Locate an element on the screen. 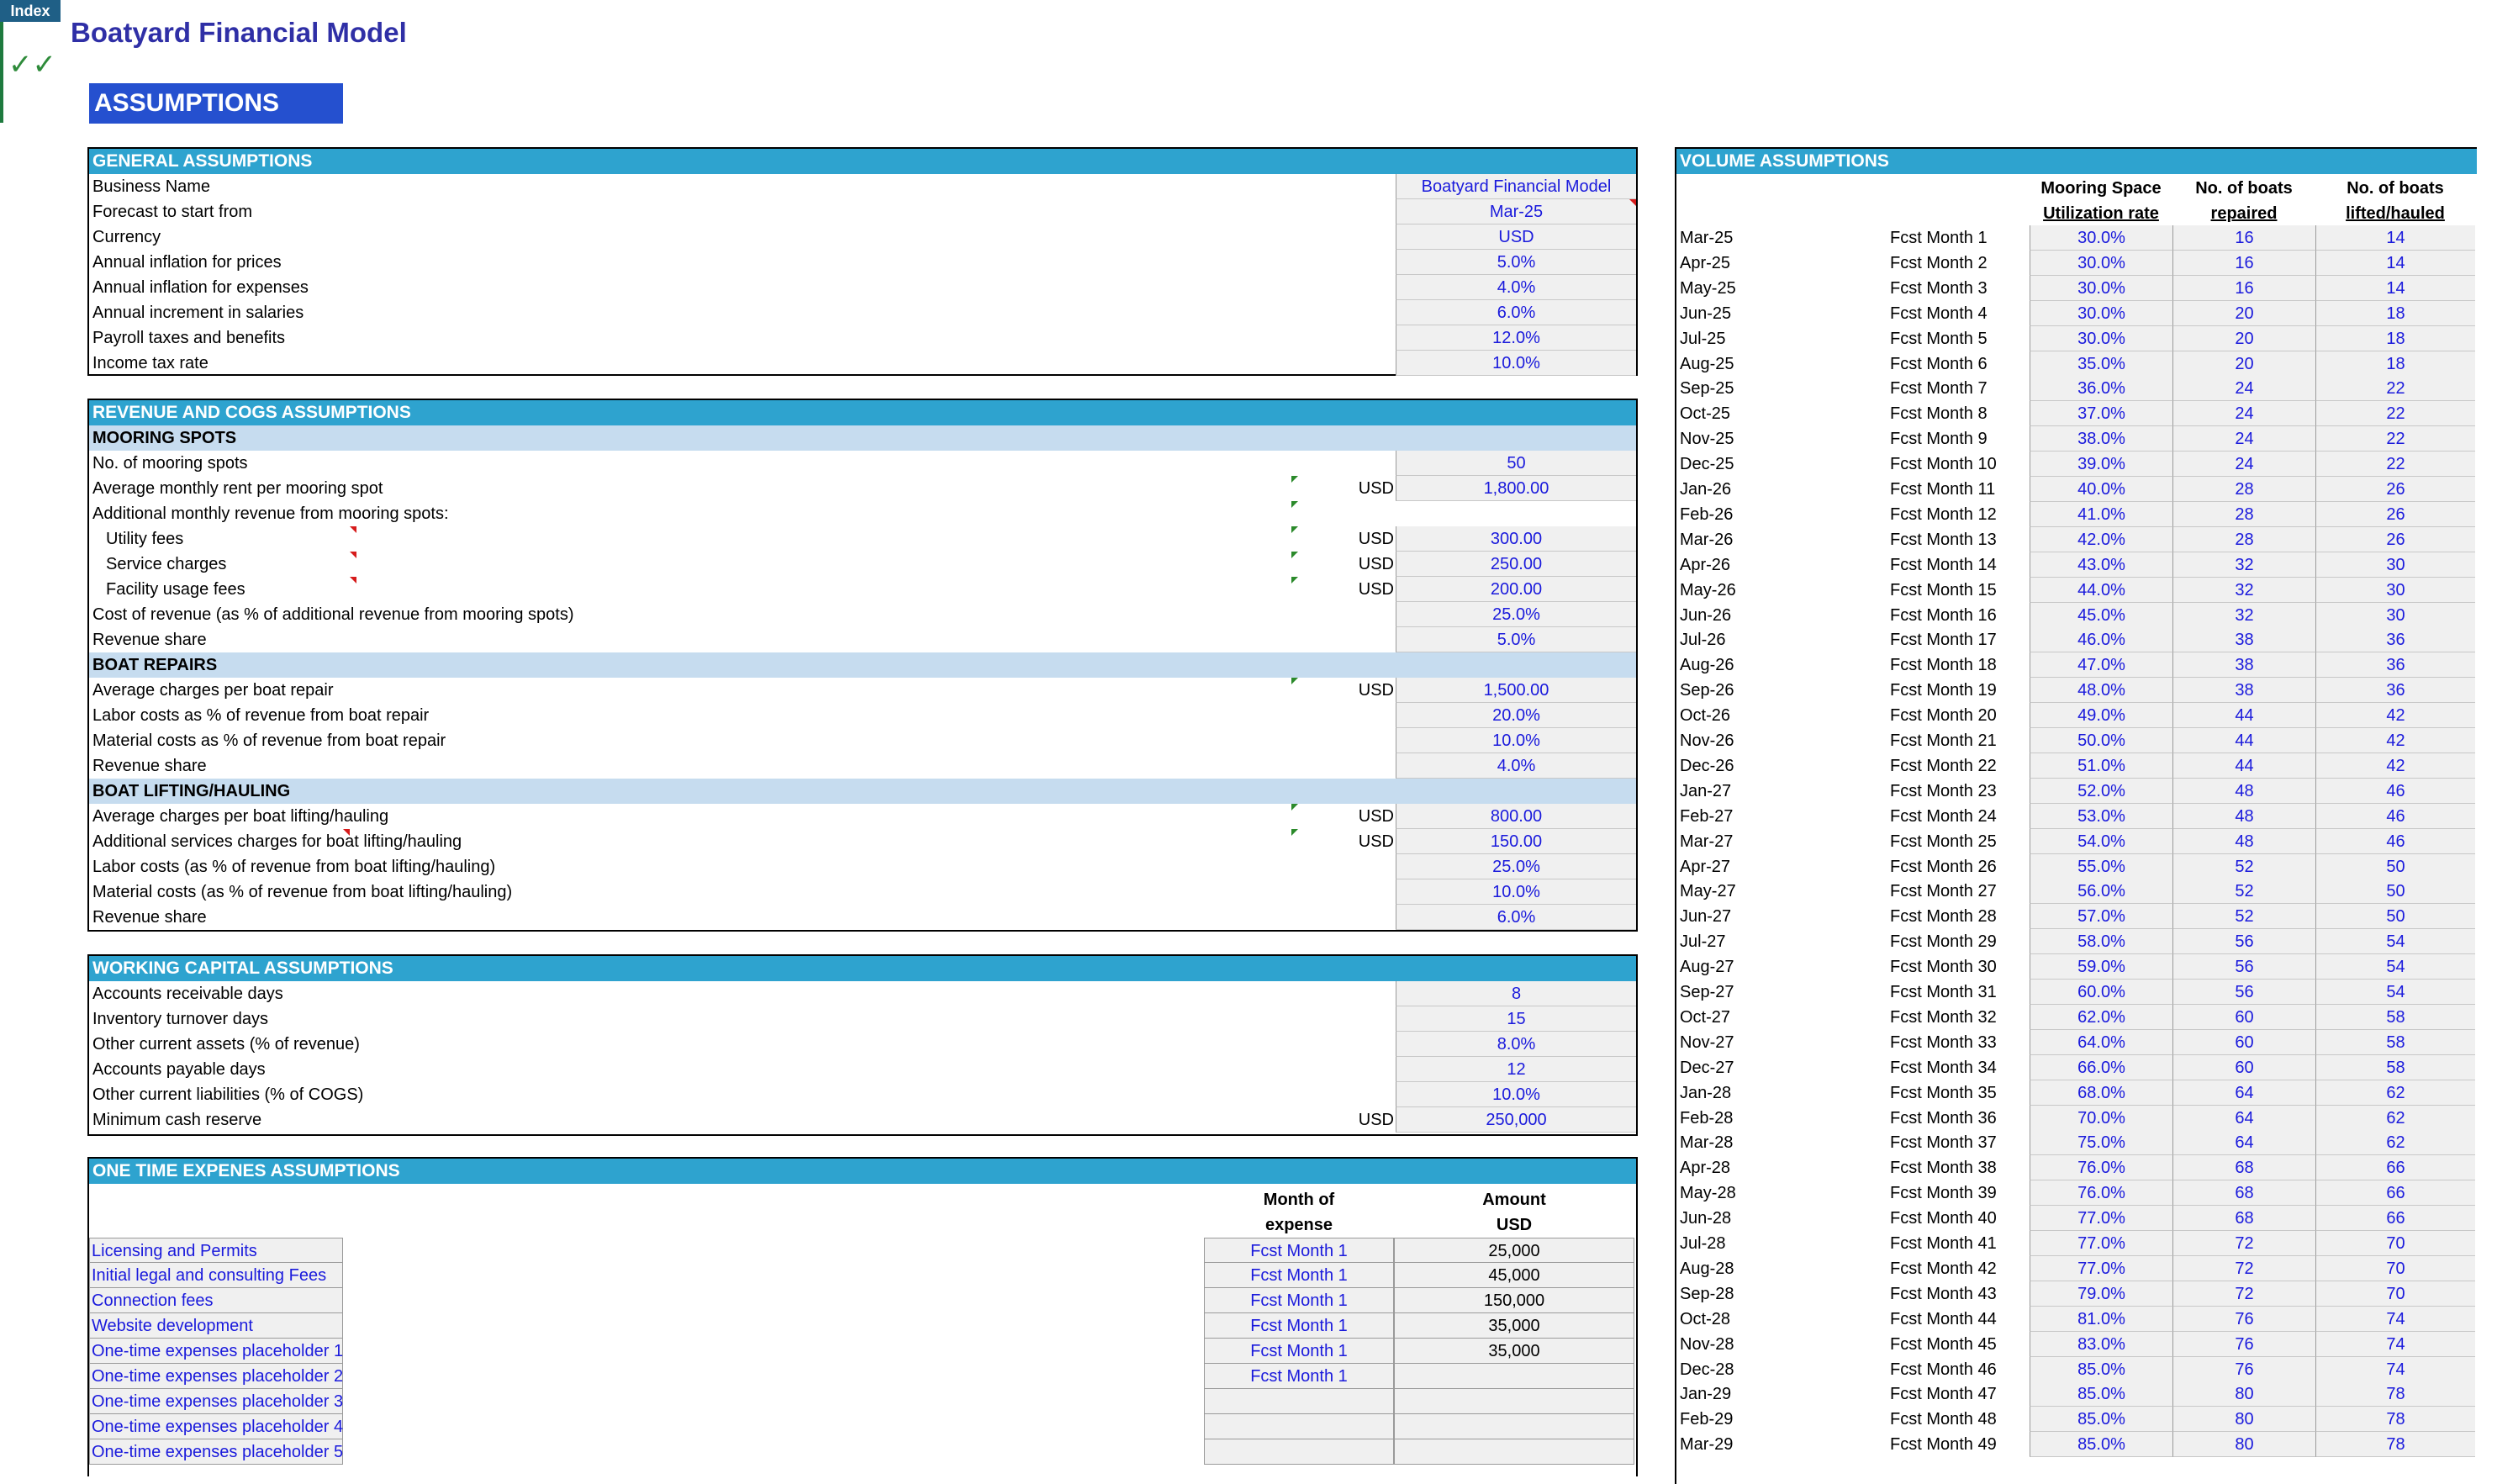 The height and width of the screenshot is (1484, 2497). expense-name-cell: One-time expenses placeholder 4 is located at coordinates (216, 1426).